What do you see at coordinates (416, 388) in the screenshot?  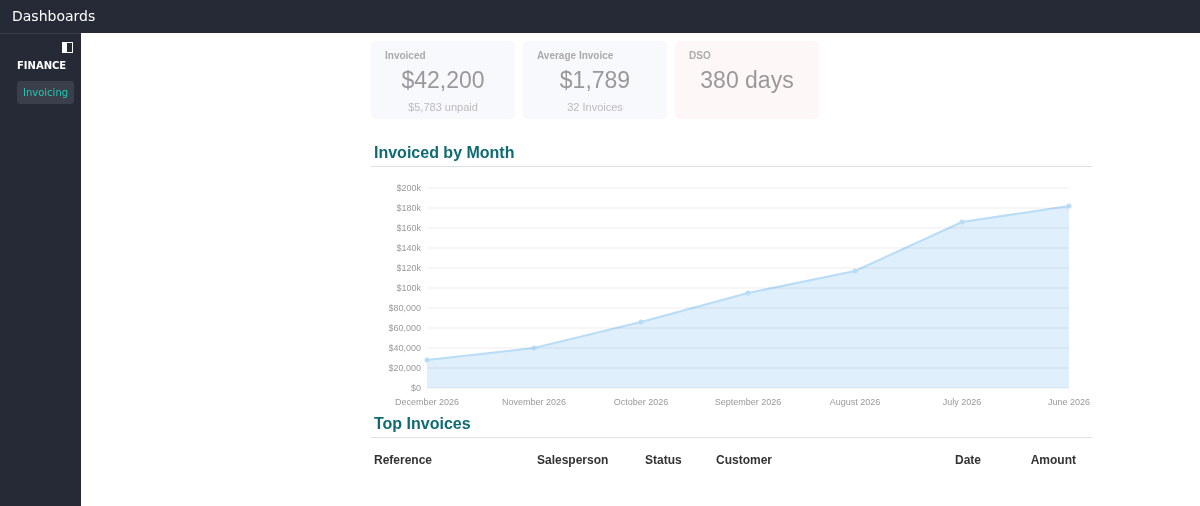 I see `axis-label: $0` at bounding box center [416, 388].